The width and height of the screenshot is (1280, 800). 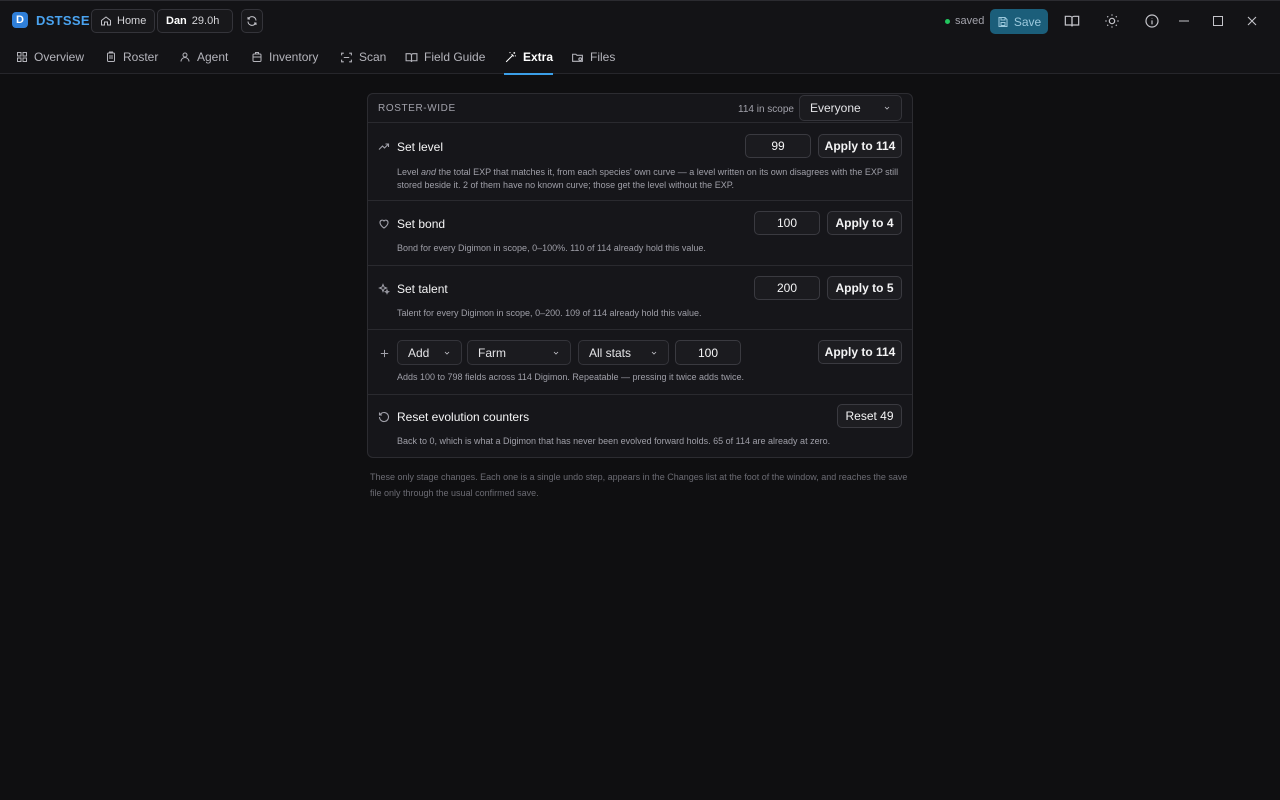 What do you see at coordinates (205, 21) in the screenshot?
I see `profile-playtime: 29.0h` at bounding box center [205, 21].